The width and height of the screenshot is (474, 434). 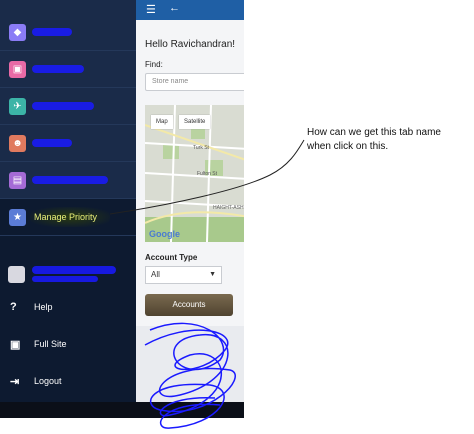 I want to click on question-icon: ?, so click(x=13, y=307).